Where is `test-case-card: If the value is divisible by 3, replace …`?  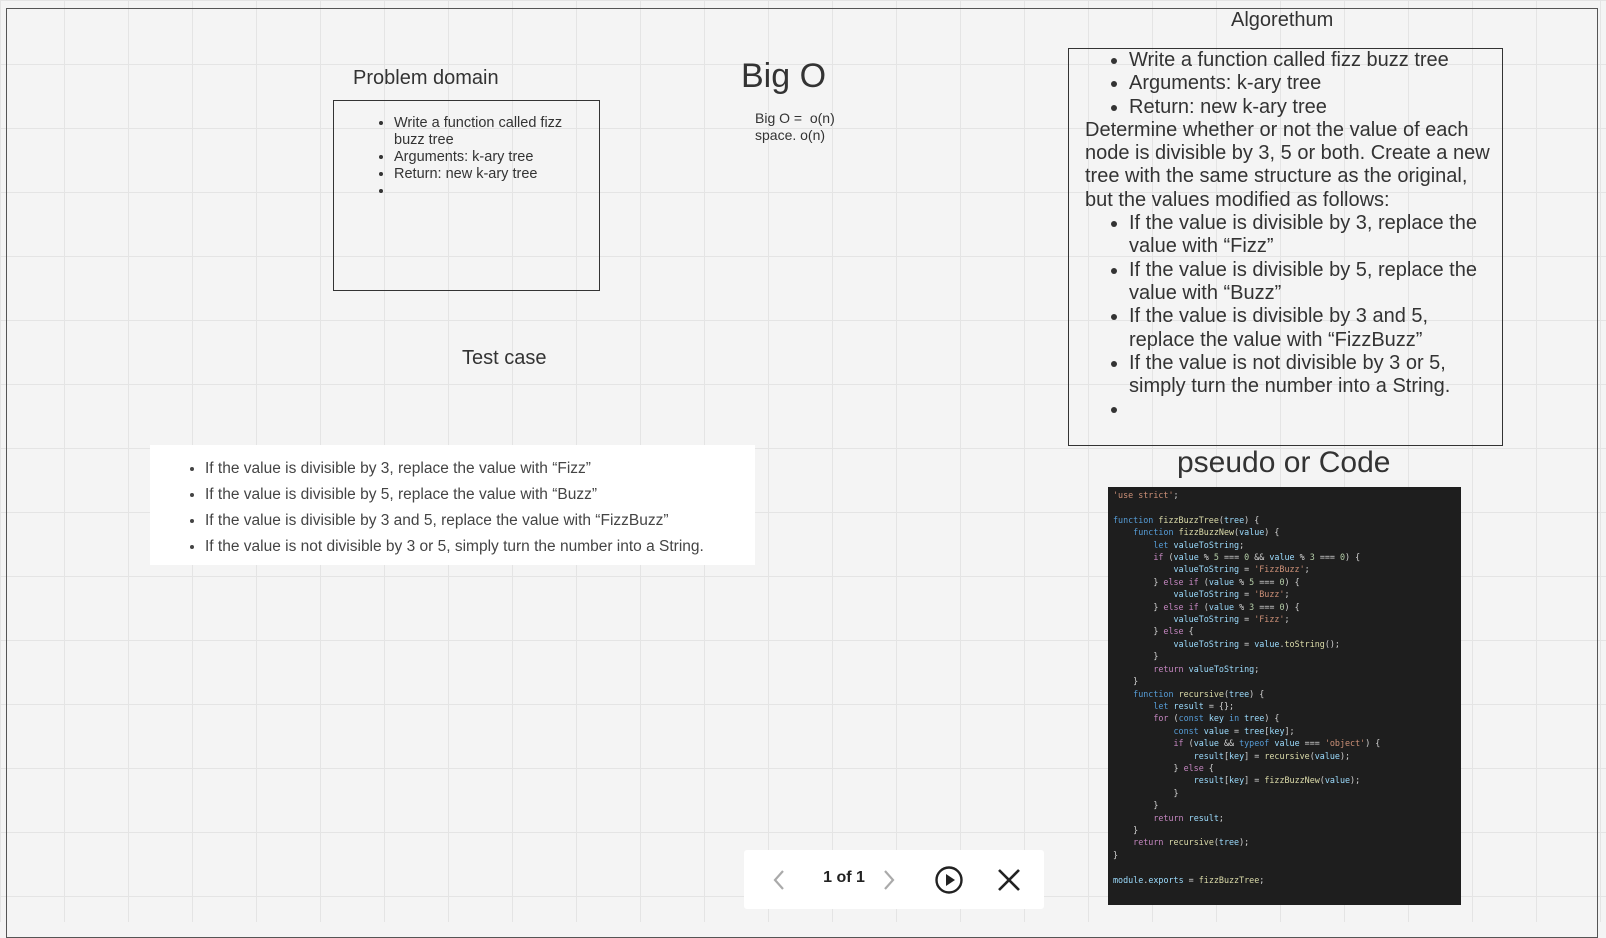 test-case-card: If the value is divisible by 3, replace … is located at coordinates (452, 505).